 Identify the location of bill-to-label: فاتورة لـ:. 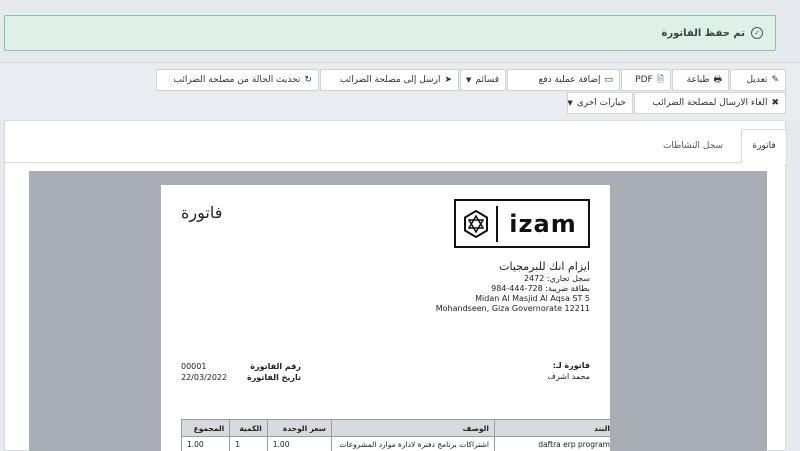
(571, 365).